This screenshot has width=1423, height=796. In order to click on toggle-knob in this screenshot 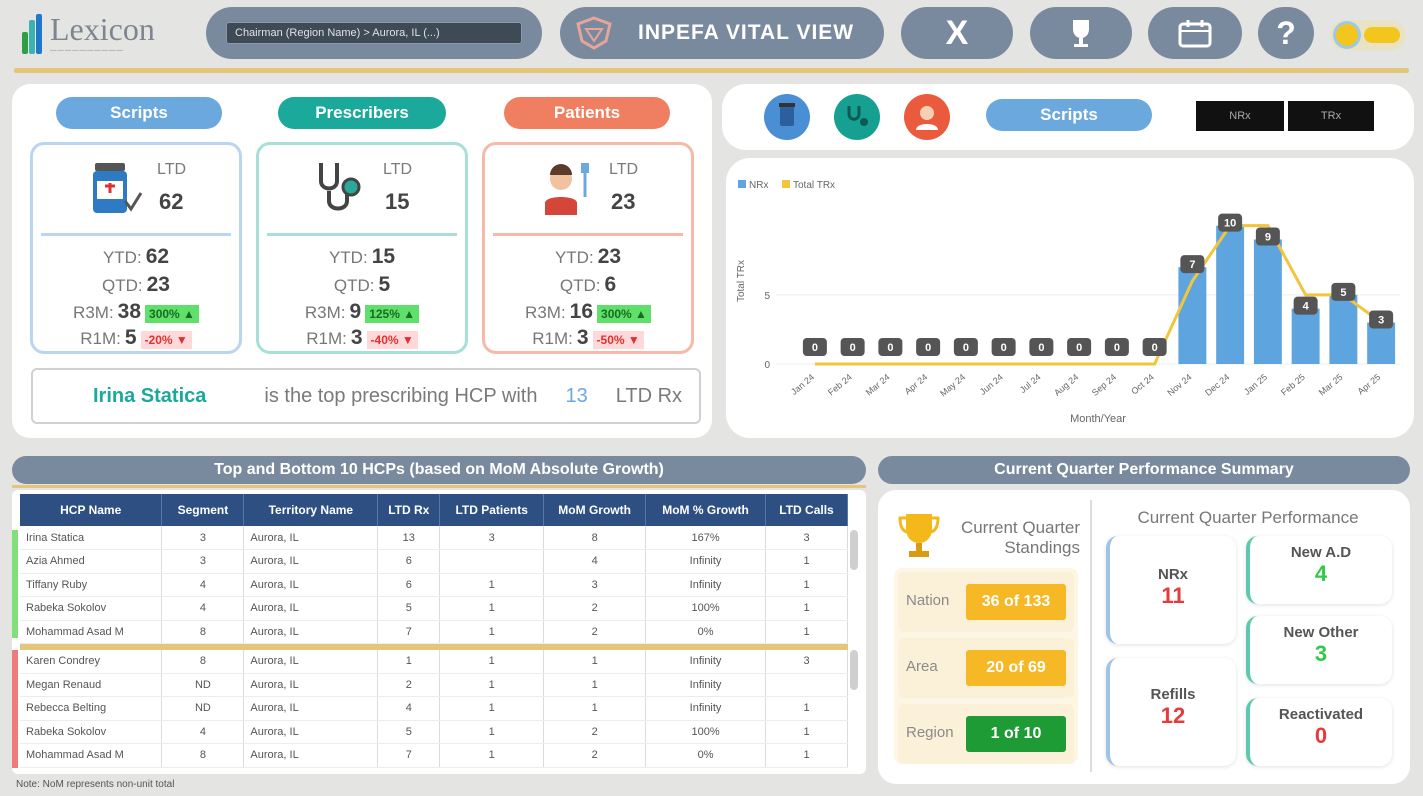, I will do `click(1347, 35)`.